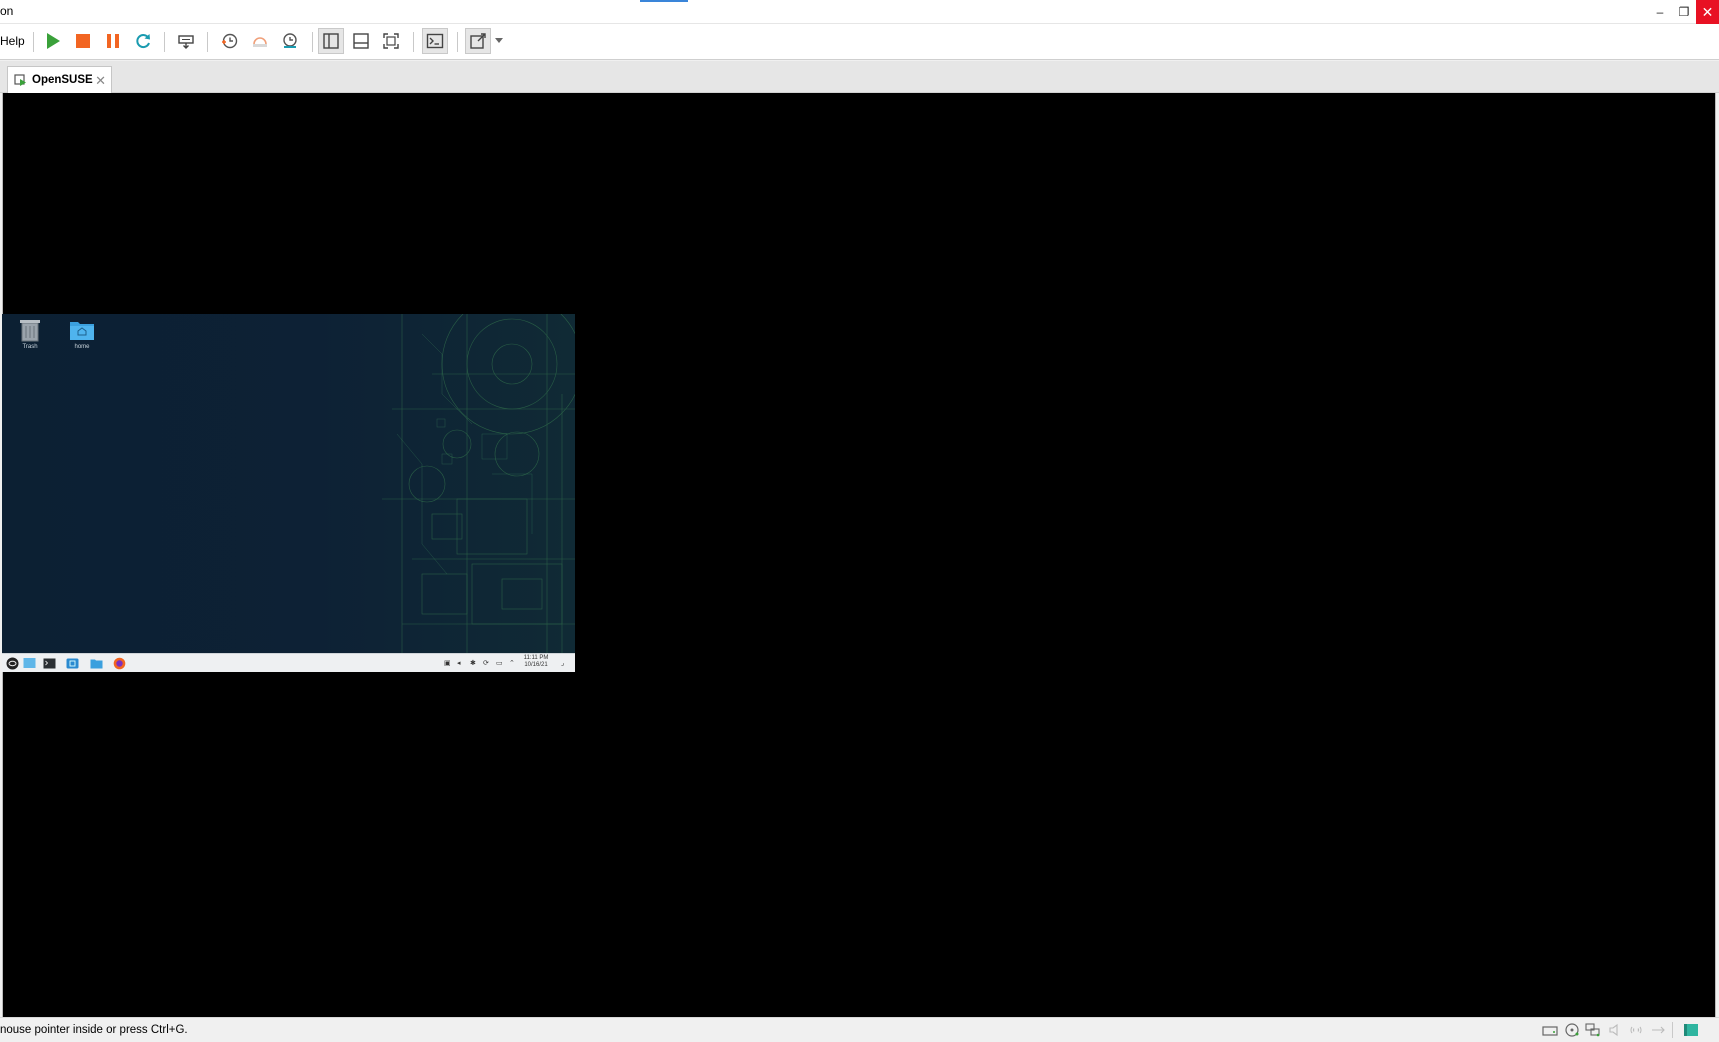 This screenshot has width=1719, height=1042. Describe the element at coordinates (536, 658) in the screenshot. I see `guest-clock-time: 11:11 PM` at that location.